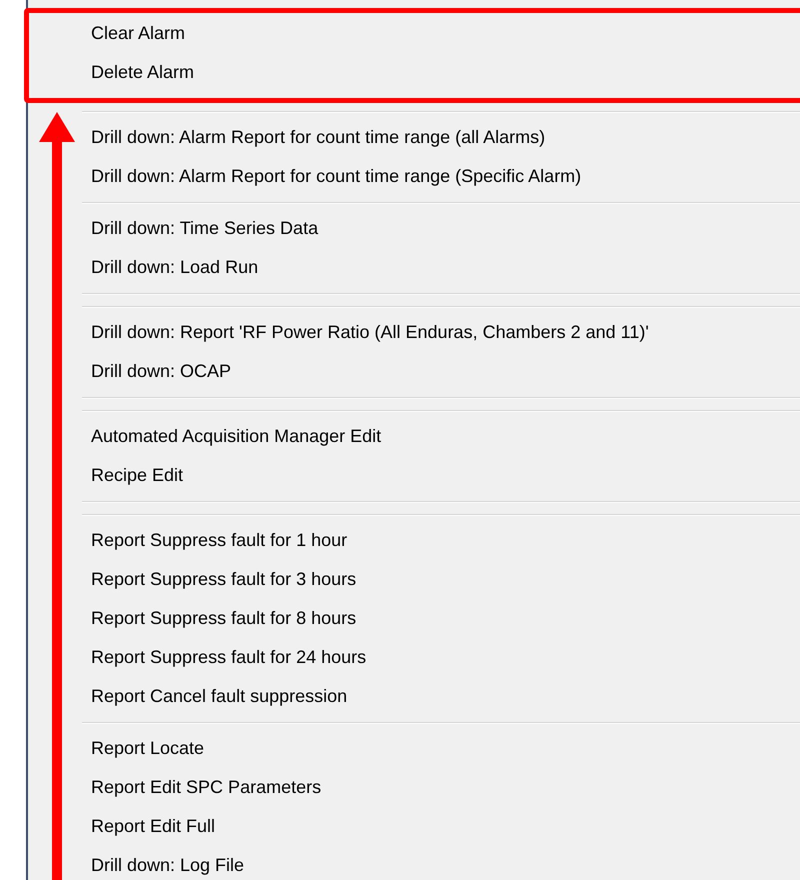  Describe the element at coordinates (441, 33) in the screenshot. I see `menu-item: Clear Alarm` at that location.